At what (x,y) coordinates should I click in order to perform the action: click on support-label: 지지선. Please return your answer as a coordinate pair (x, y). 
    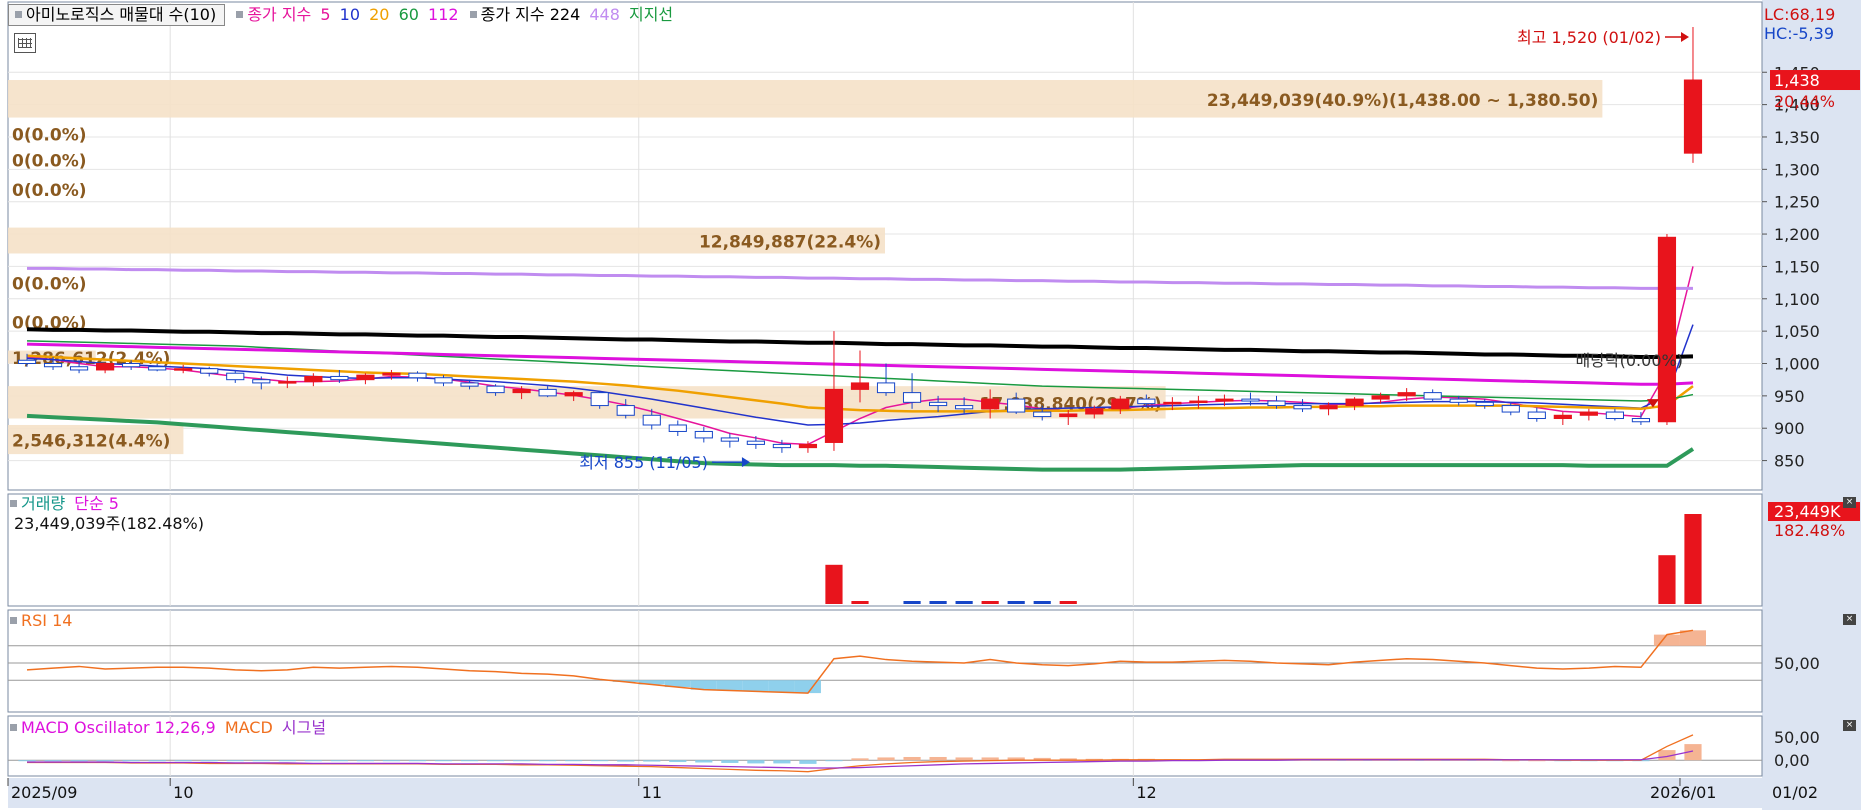
    Looking at the image, I should click on (651, 14).